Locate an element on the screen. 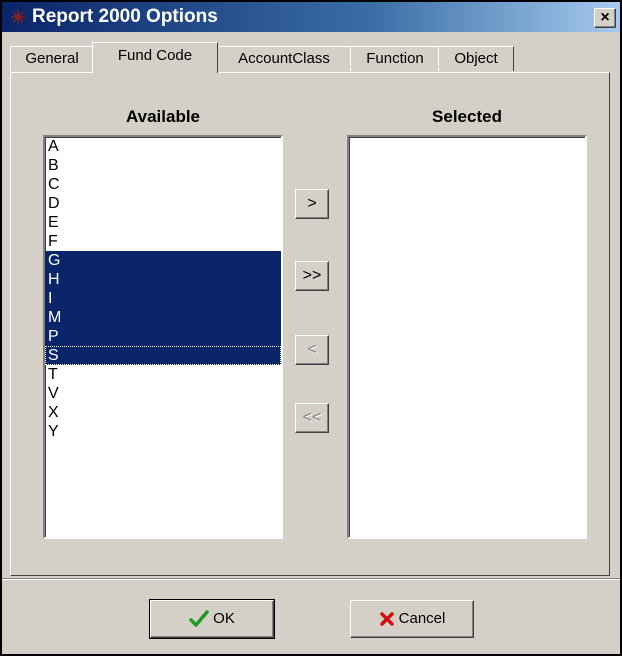  list-item: E is located at coordinates (163, 222).